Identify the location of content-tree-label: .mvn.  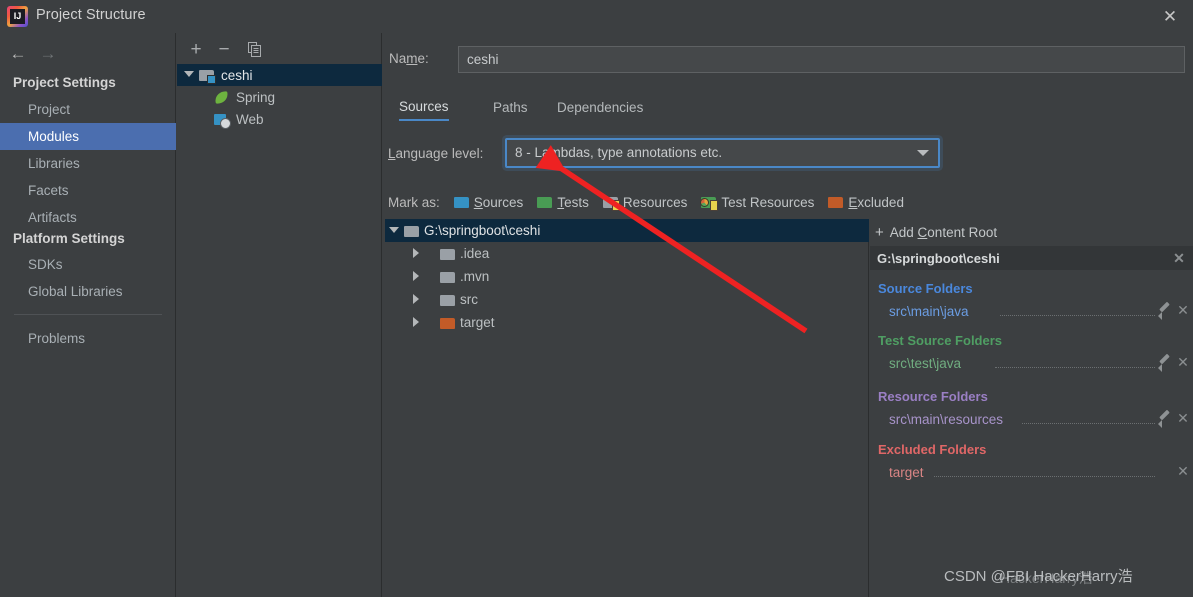
(475, 276).